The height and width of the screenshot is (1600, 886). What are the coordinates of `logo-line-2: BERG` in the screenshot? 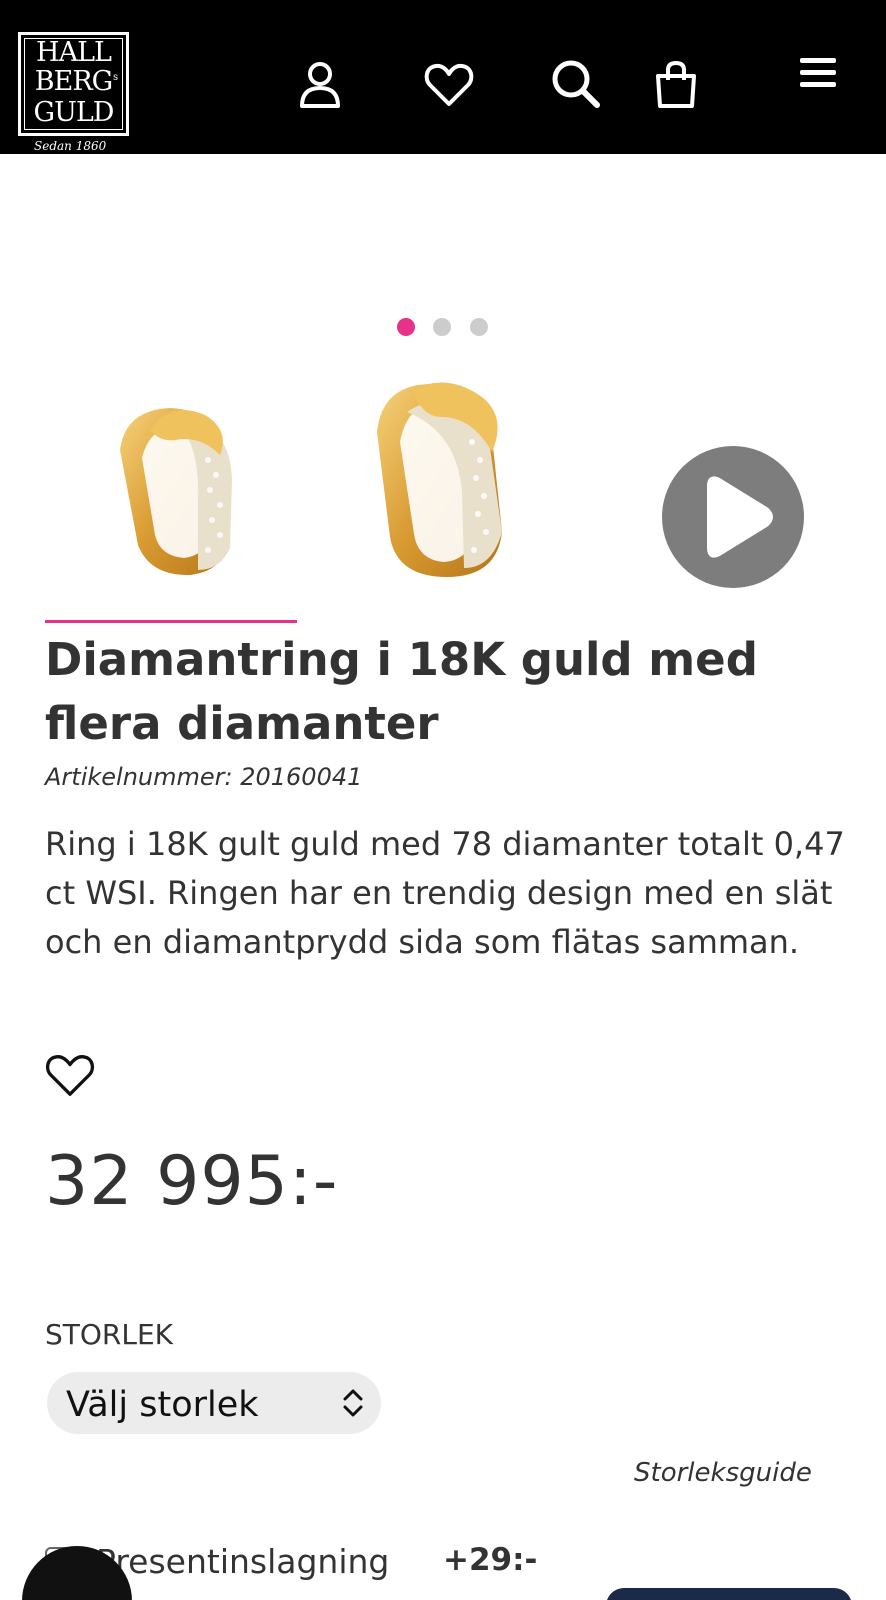 It's located at (73, 81).